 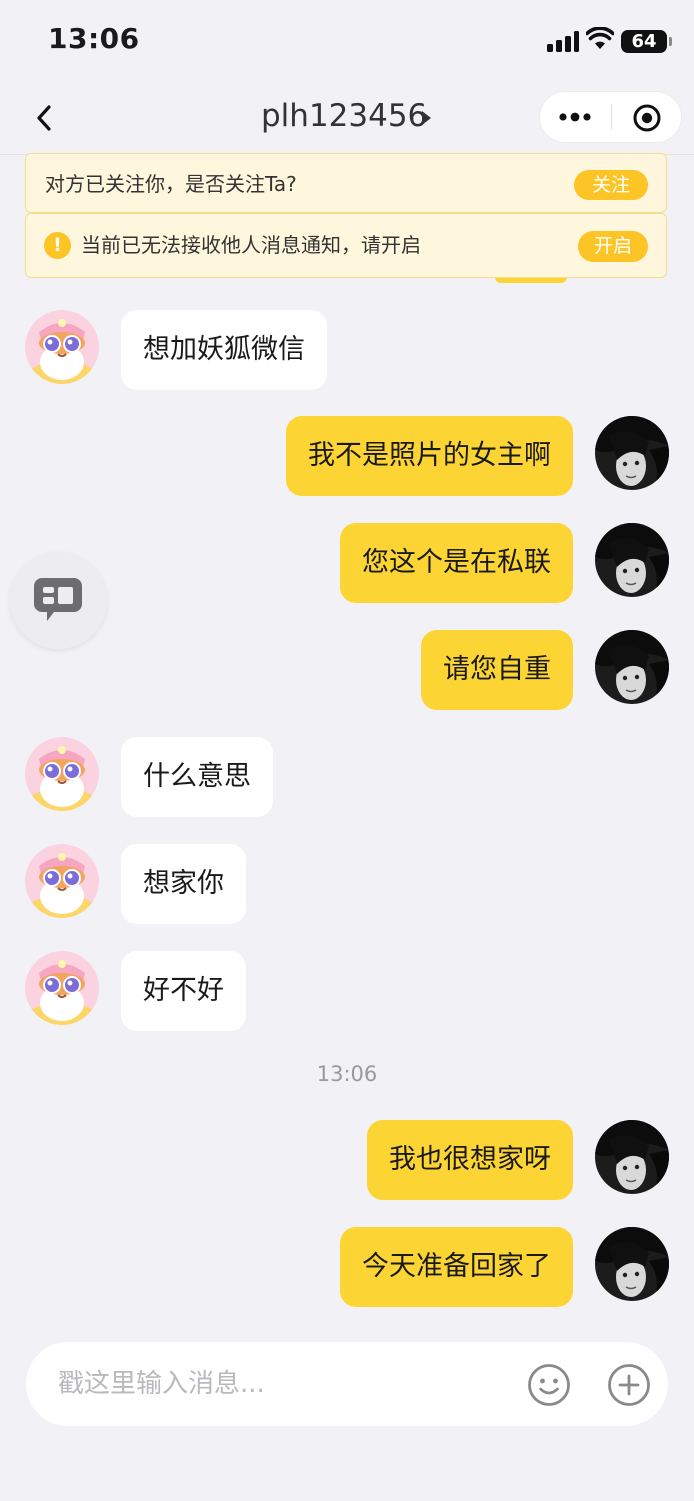 I want to click on message-input-bar, so click(x=347, y=1384).